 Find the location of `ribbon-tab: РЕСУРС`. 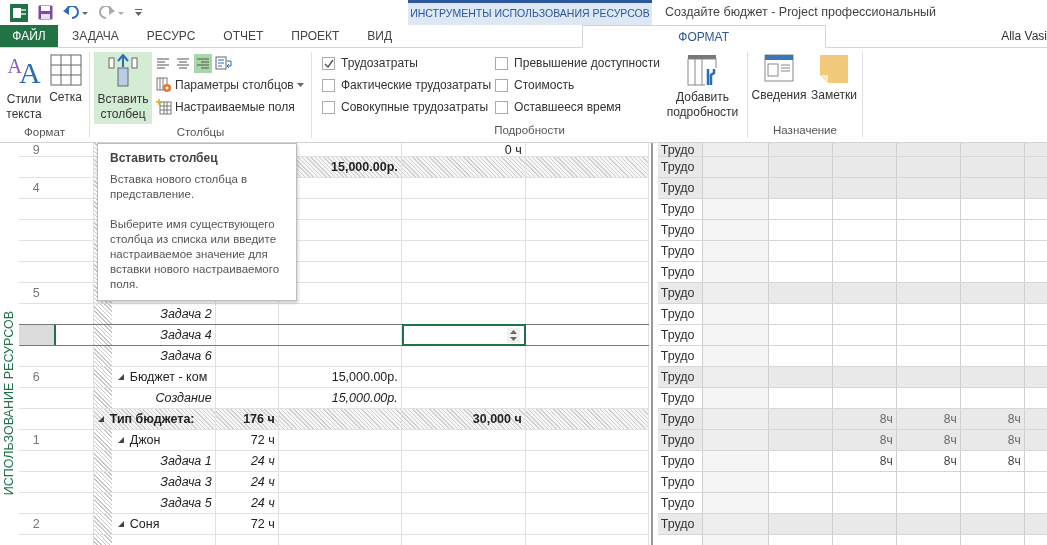

ribbon-tab: РЕСУРС is located at coordinates (171, 36).